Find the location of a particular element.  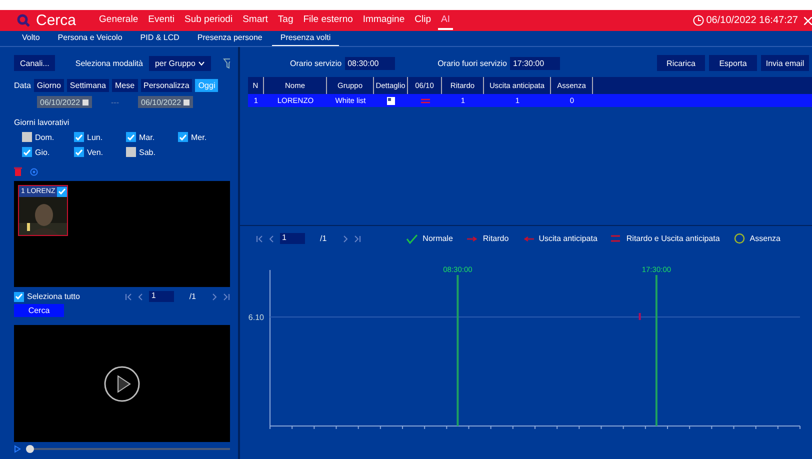

thumbnail-checkbox is located at coordinates (62, 191).